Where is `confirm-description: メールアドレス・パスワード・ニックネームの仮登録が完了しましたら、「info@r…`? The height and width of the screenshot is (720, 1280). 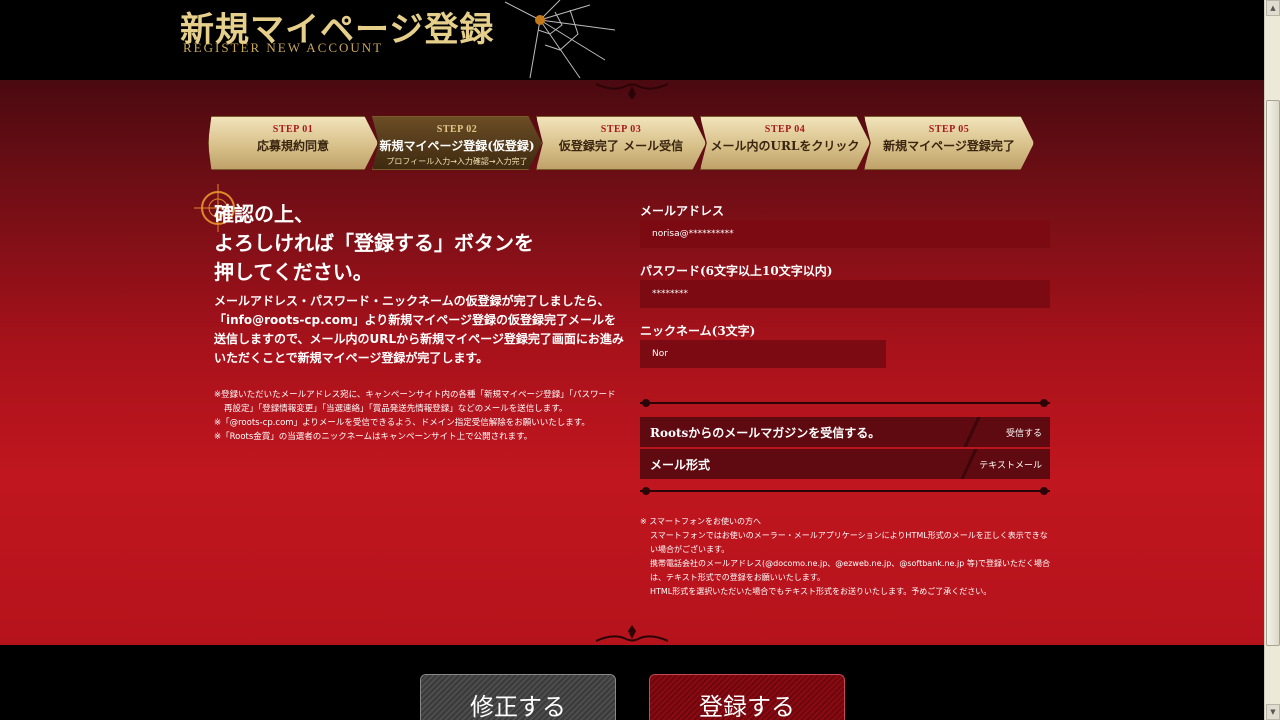
confirm-description: メールアドレス・パスワード・ニックネームの仮登録が完了しましたら、「info@r… is located at coordinates (419, 329).